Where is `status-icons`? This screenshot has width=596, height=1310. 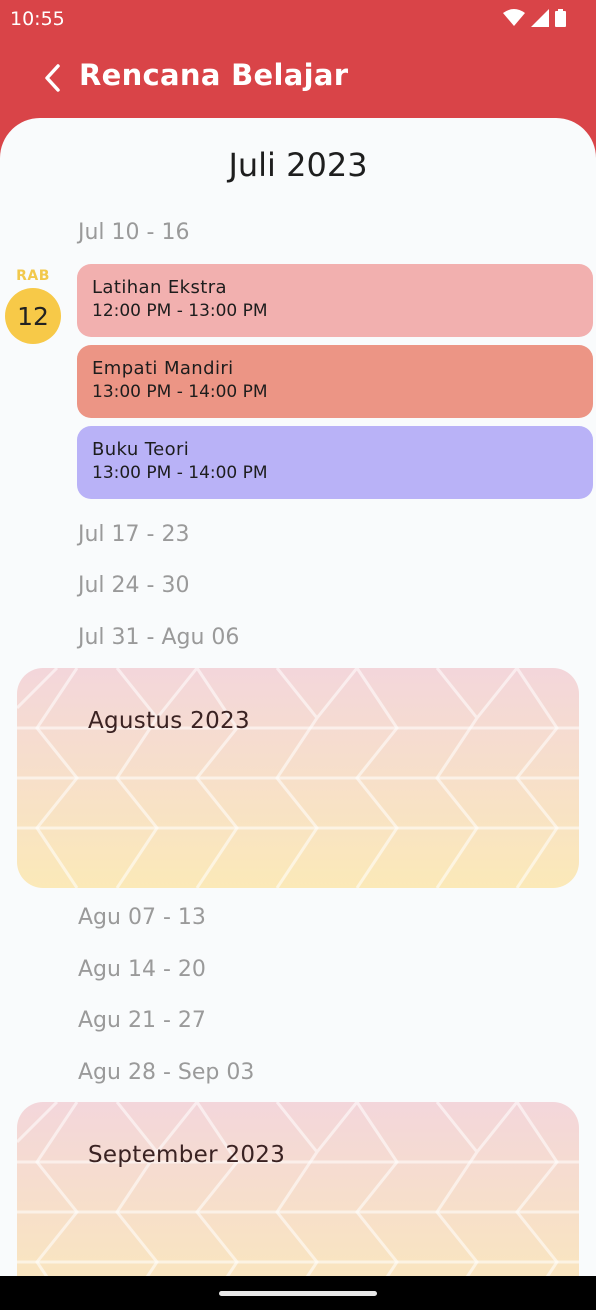 status-icons is located at coordinates (534, 18).